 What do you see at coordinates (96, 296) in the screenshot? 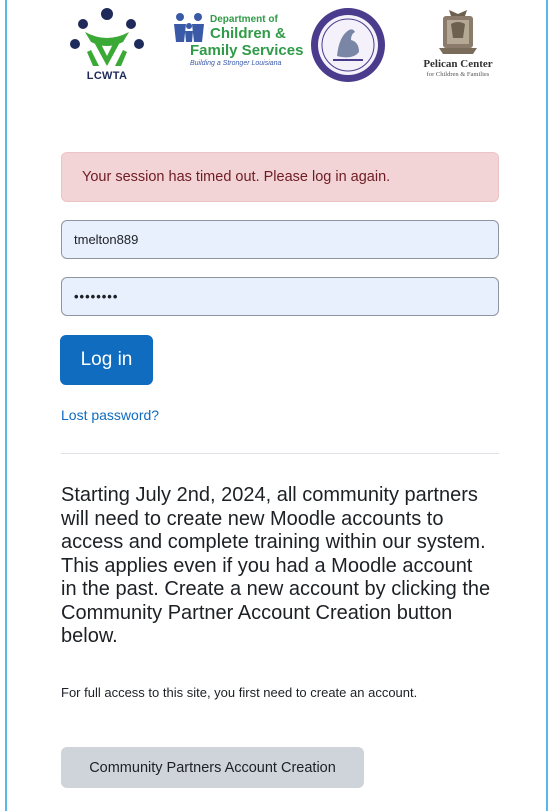
I see `password-value: ••••••••` at bounding box center [96, 296].